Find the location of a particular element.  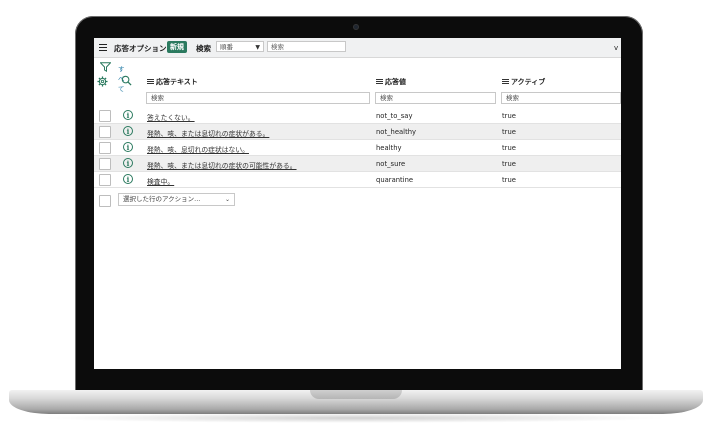

column-header-value: 応答値 is located at coordinates (391, 82).